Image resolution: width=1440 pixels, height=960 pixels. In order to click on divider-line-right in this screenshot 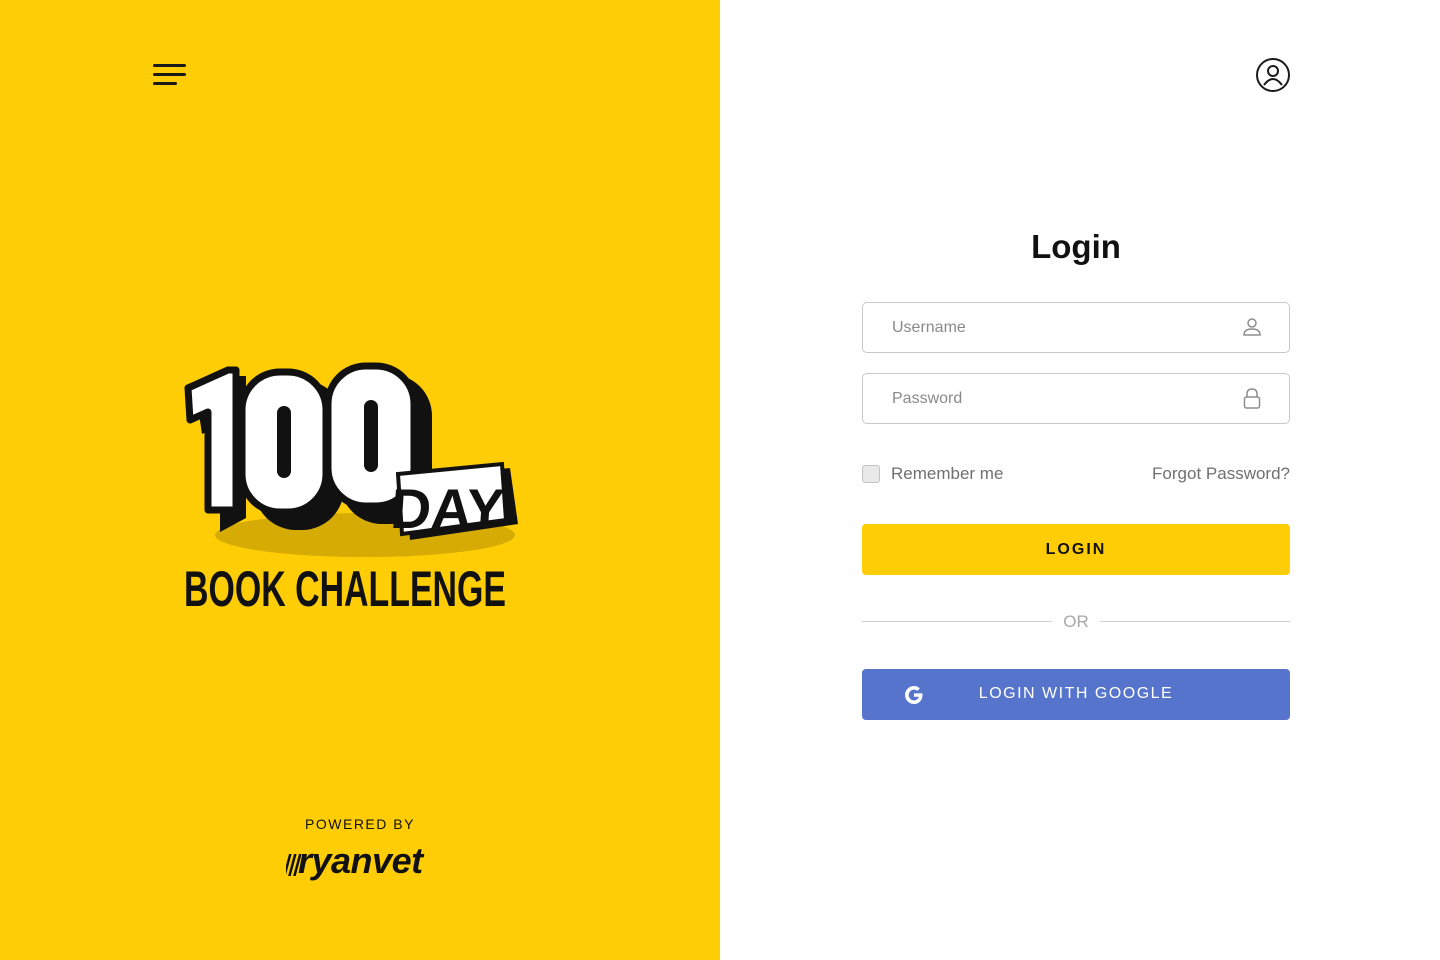, I will do `click(1195, 621)`.